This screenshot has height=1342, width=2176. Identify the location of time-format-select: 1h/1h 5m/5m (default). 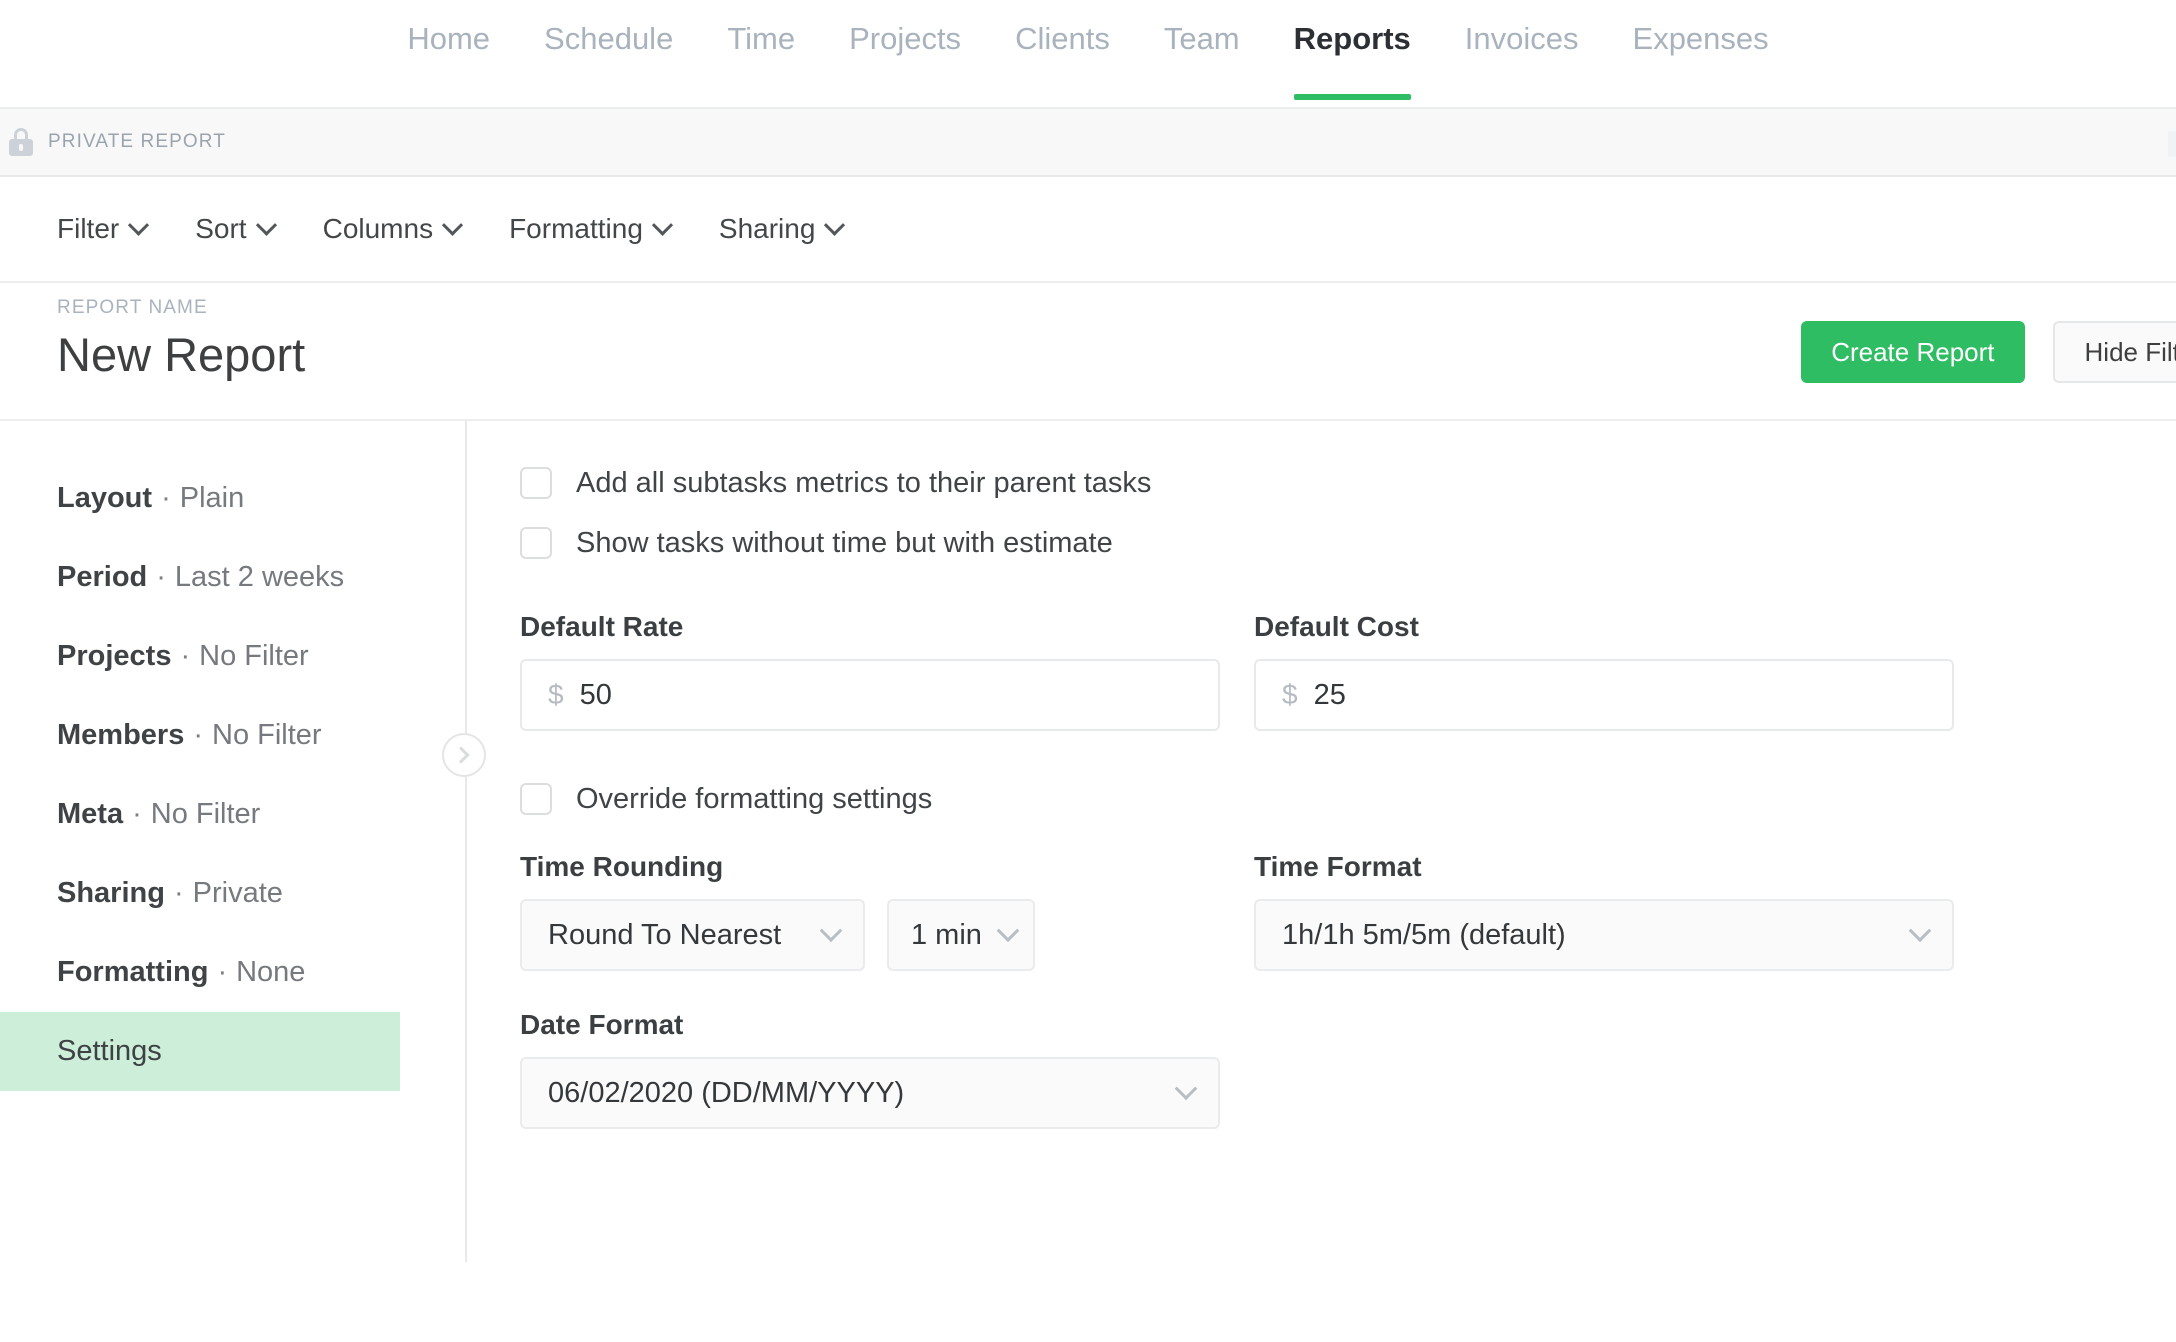
(1604, 935).